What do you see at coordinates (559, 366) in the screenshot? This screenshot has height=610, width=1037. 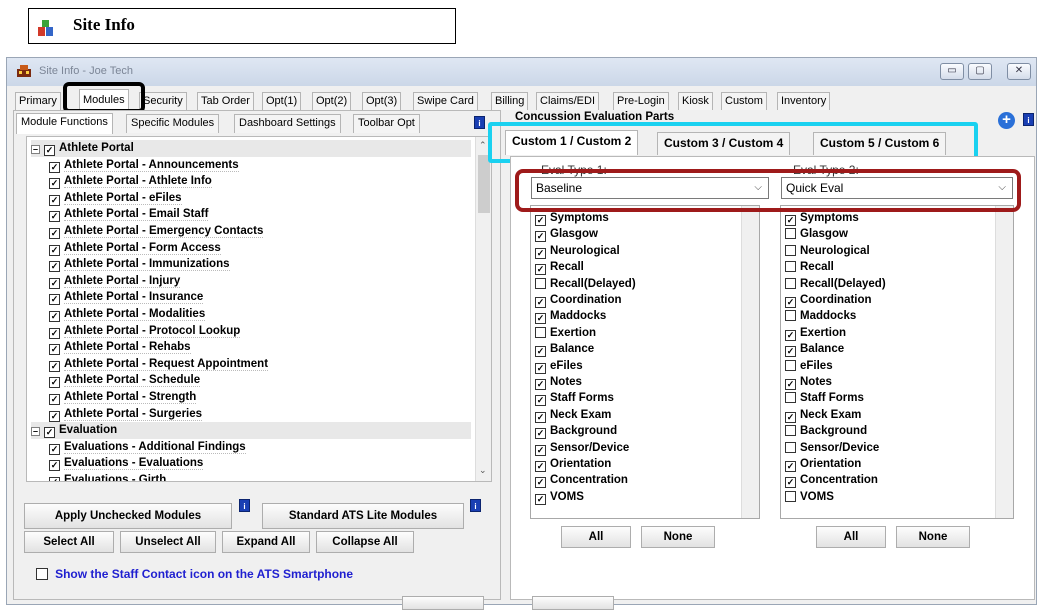 I see `eval-part-item: ✓ eFiles` at bounding box center [559, 366].